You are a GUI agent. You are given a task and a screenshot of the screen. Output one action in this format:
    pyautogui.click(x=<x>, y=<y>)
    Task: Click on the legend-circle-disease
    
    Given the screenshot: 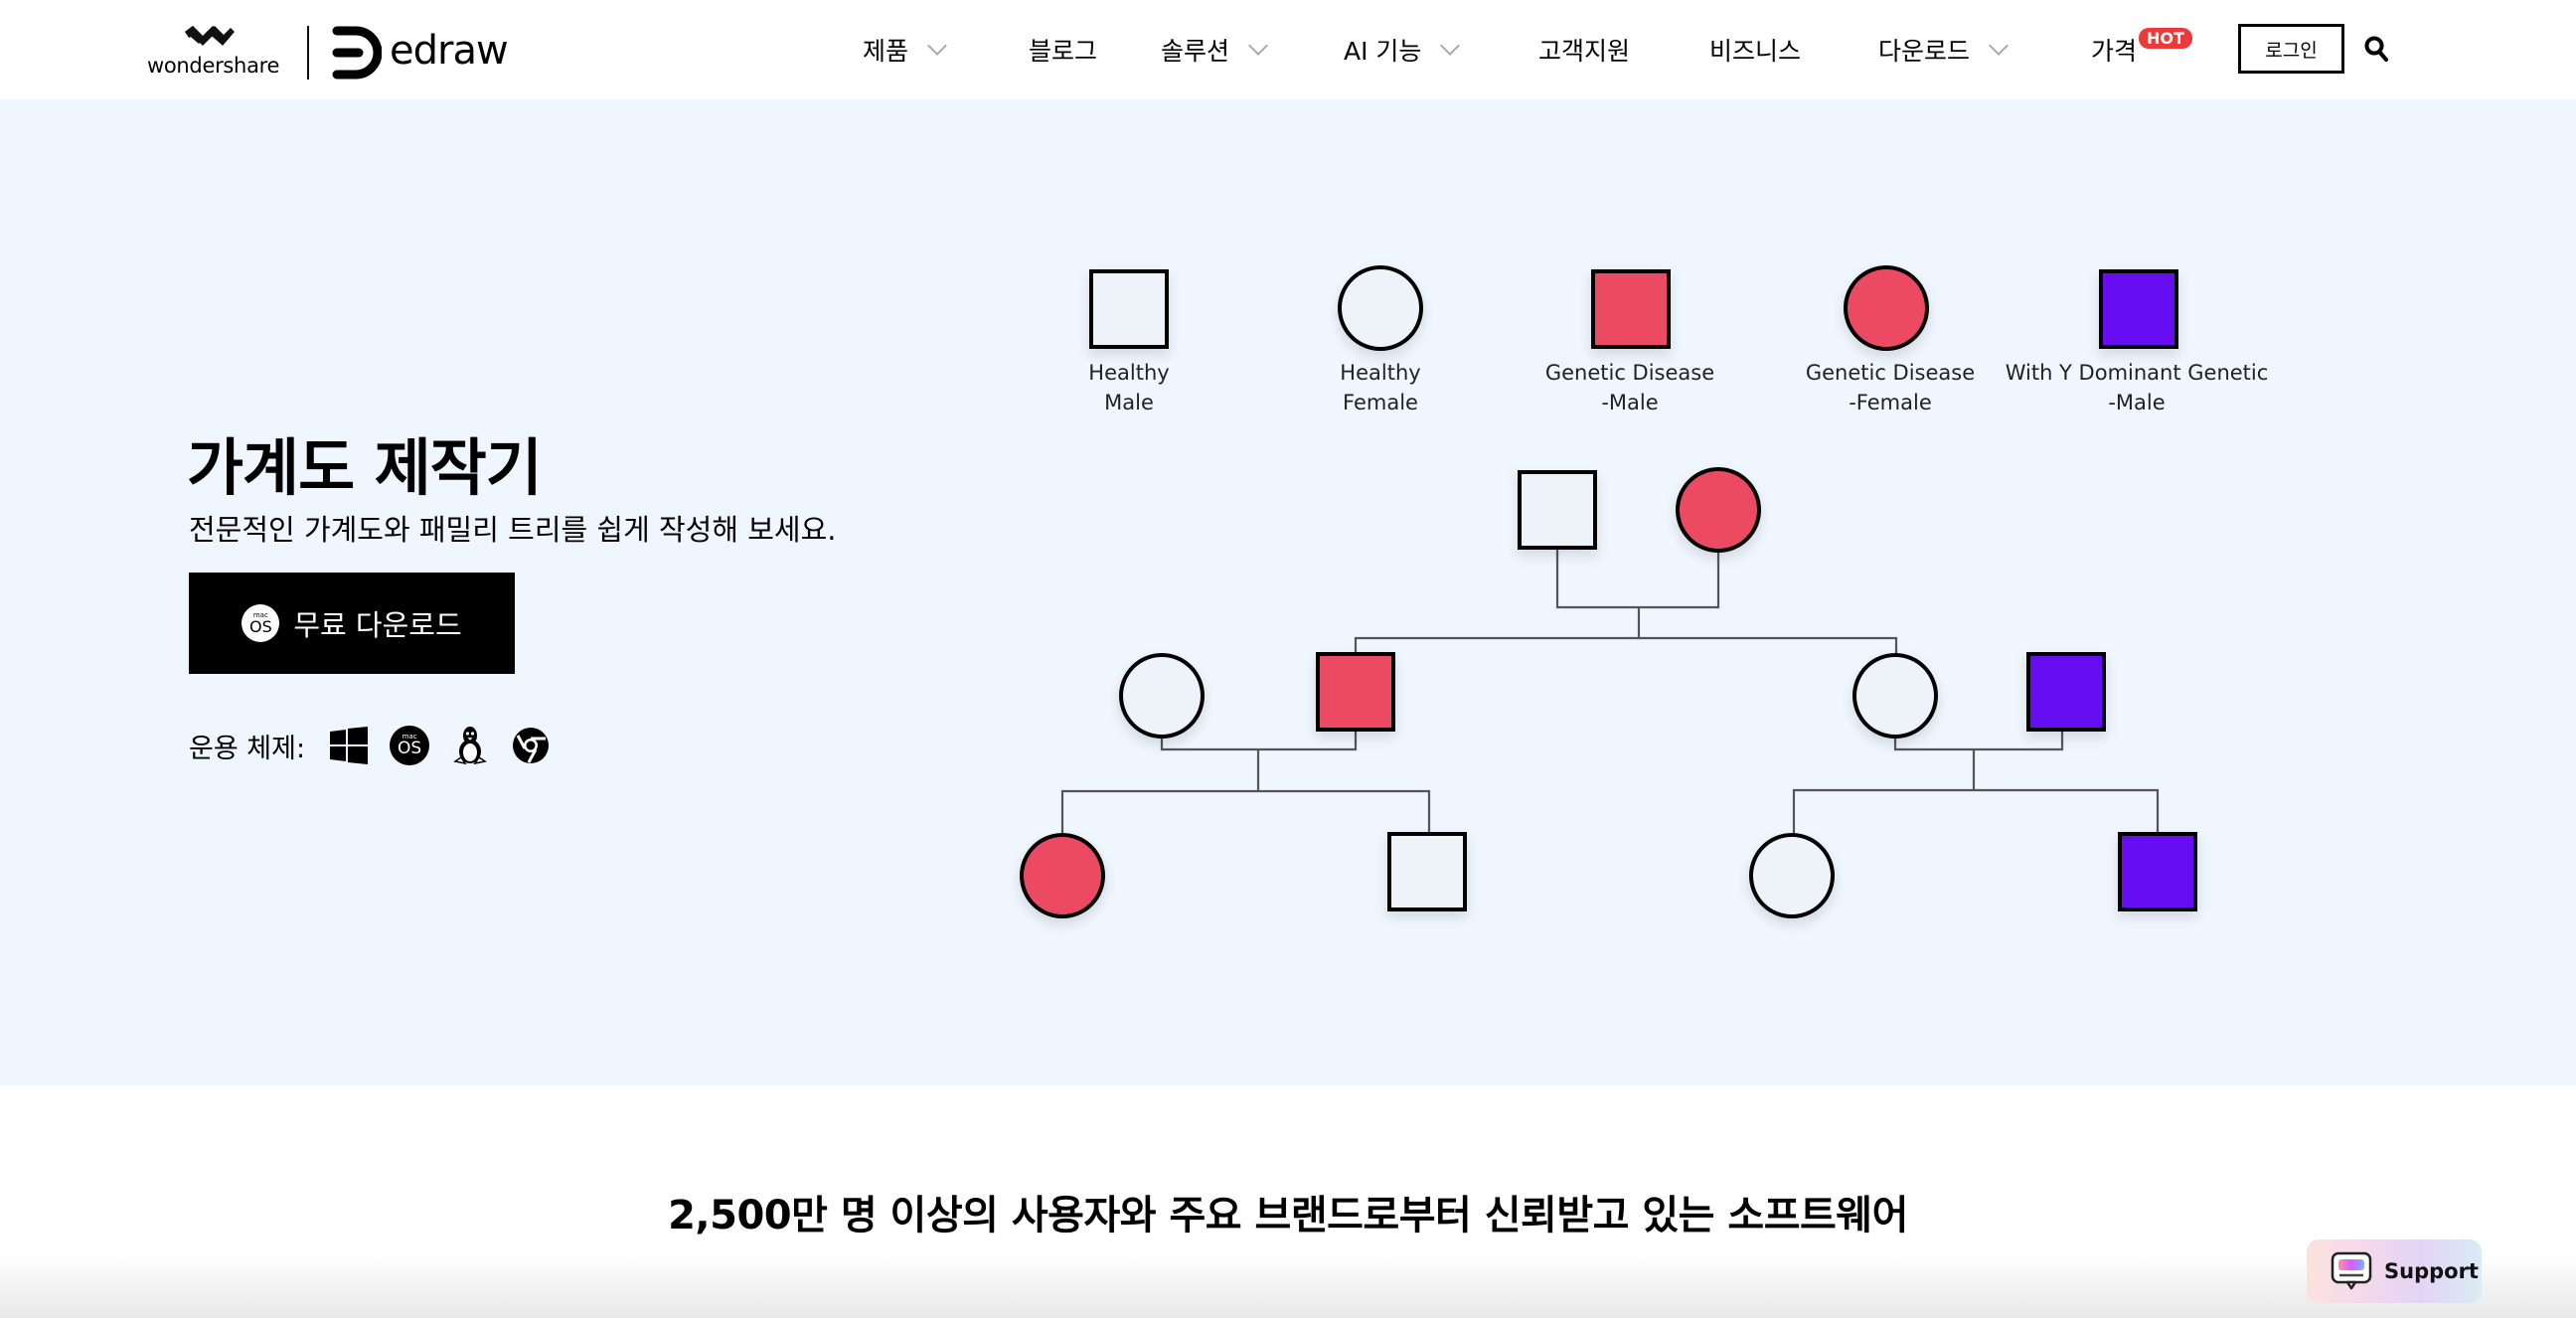 What is the action you would take?
    pyautogui.click(x=1886, y=308)
    